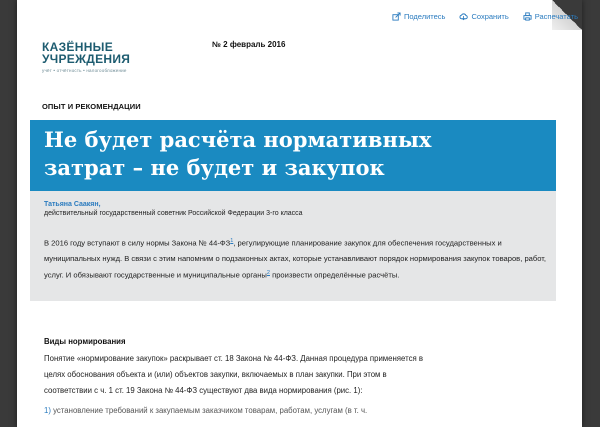 Image resolution: width=600 pixels, height=427 pixels. What do you see at coordinates (238, 139) in the screenshot?
I see `article-title-line-1: Не будет расчёта нормативных` at bounding box center [238, 139].